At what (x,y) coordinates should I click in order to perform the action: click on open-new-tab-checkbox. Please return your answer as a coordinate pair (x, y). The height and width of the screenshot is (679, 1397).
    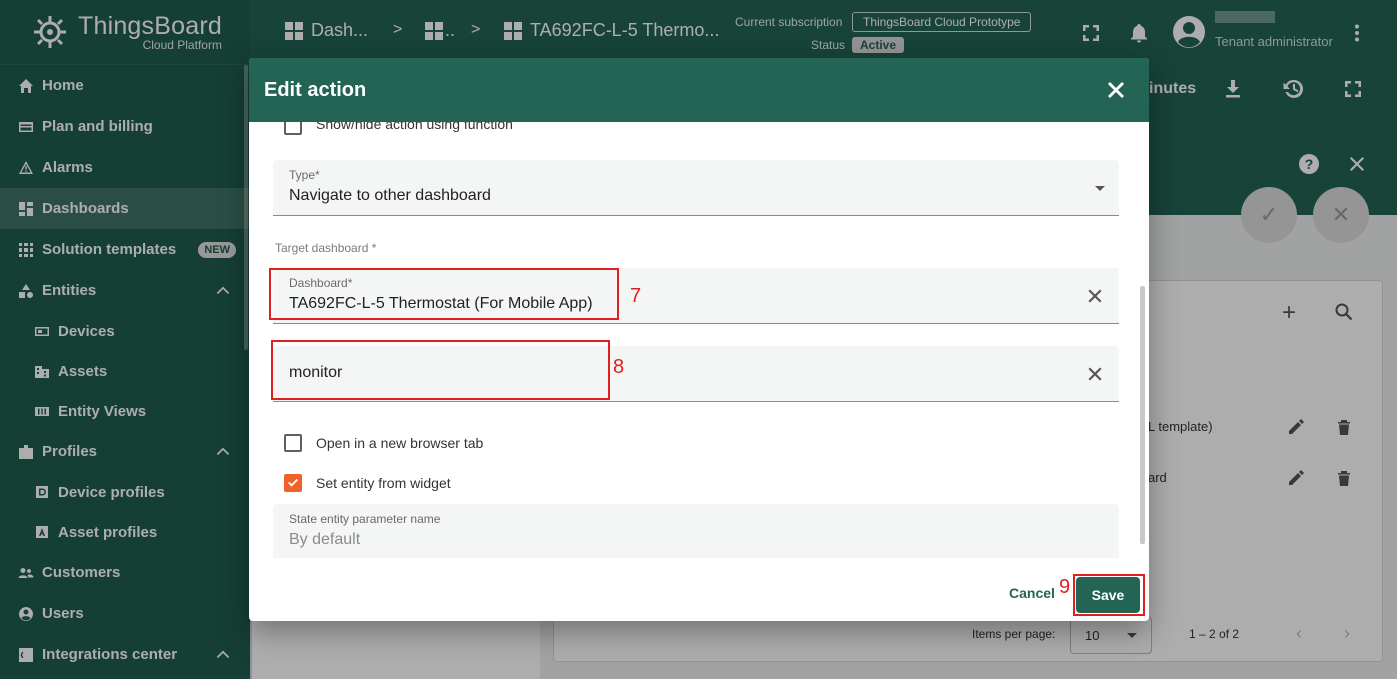
    Looking at the image, I should click on (293, 443).